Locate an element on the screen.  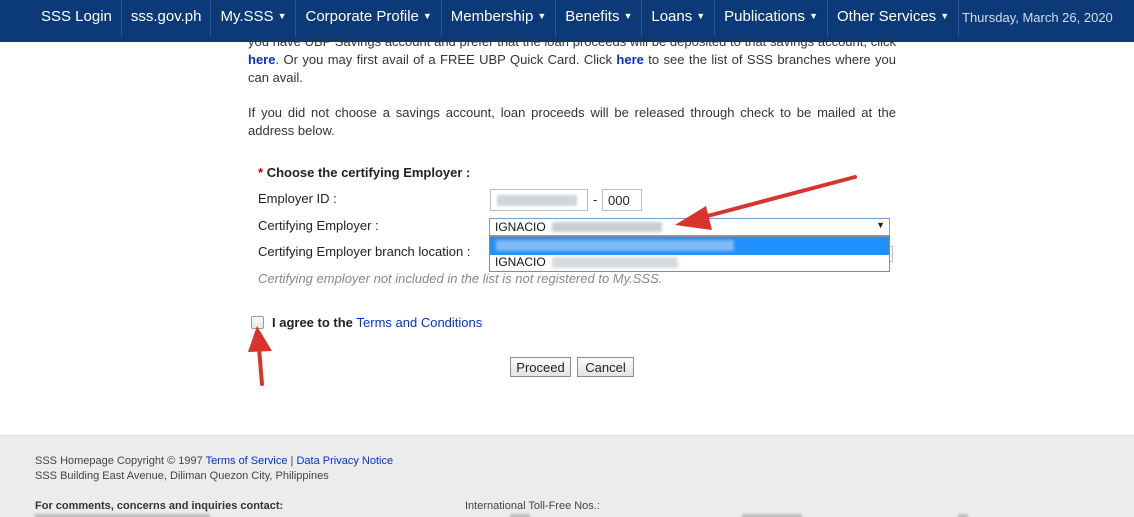
footer-toll-free-heading: International Toll-Free Nos.: is located at coordinates (532, 506).